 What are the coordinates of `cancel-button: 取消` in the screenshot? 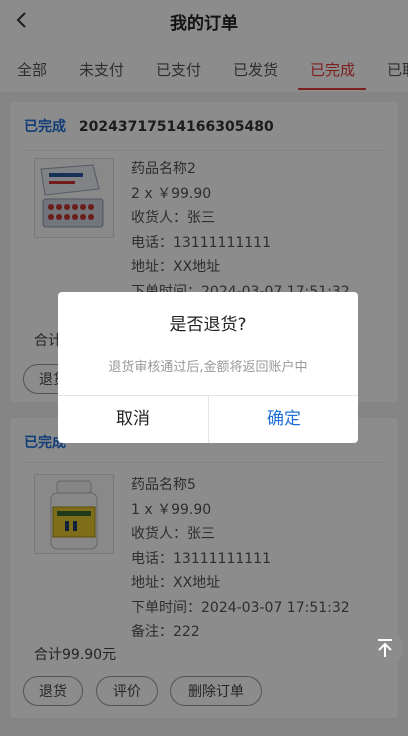 It's located at (133, 419).